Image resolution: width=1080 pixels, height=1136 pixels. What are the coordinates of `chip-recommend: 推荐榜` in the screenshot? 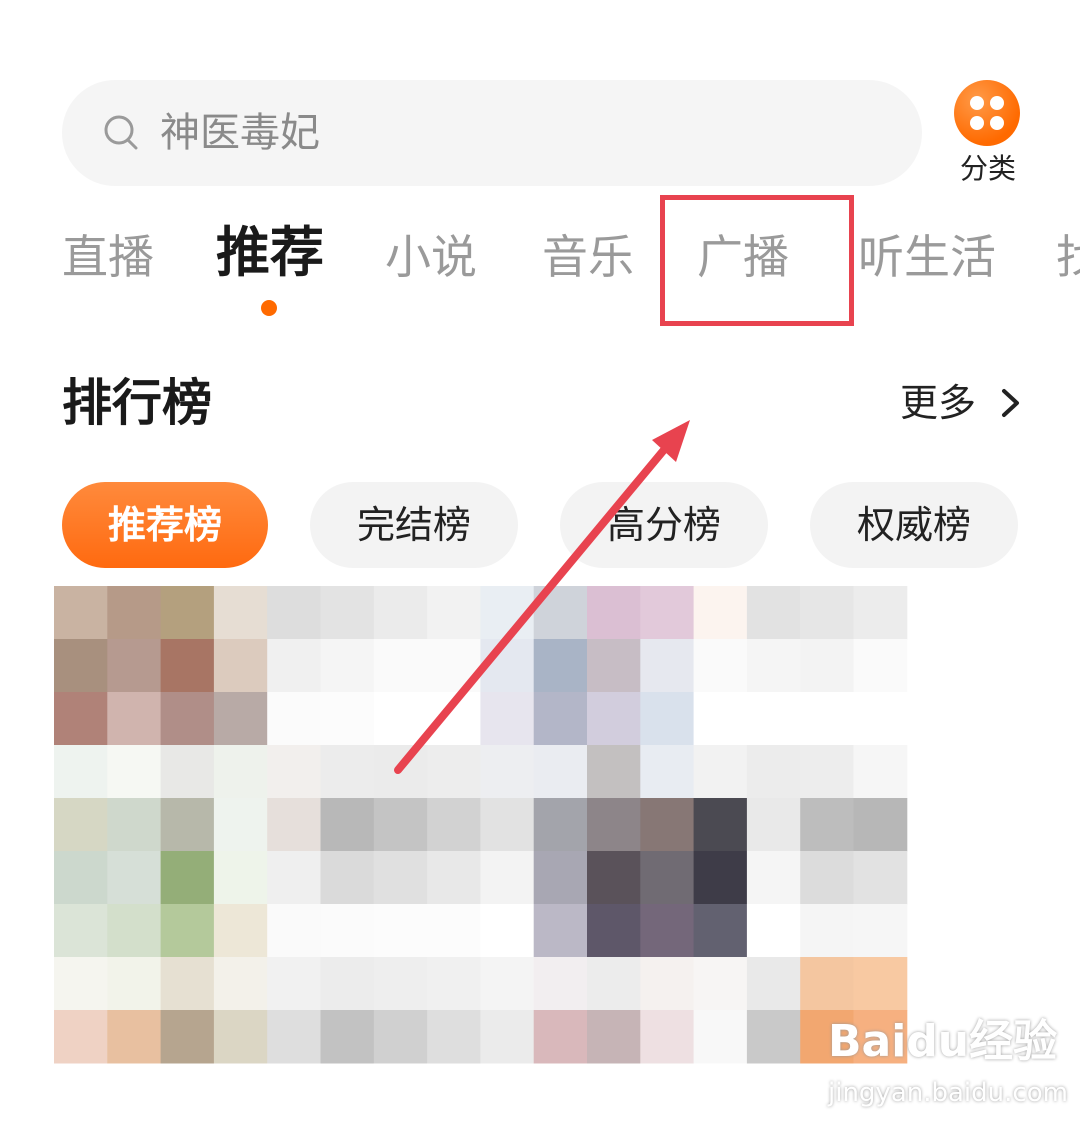 It's located at (165, 525).